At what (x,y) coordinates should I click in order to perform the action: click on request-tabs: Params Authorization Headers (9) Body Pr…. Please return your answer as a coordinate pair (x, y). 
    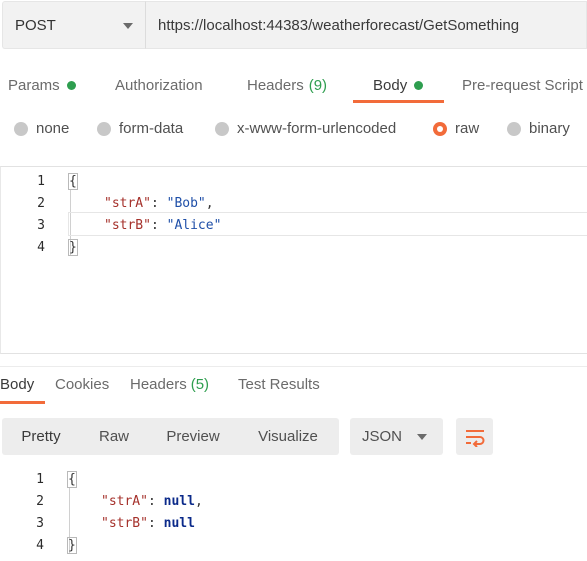
    Looking at the image, I should click on (293, 86).